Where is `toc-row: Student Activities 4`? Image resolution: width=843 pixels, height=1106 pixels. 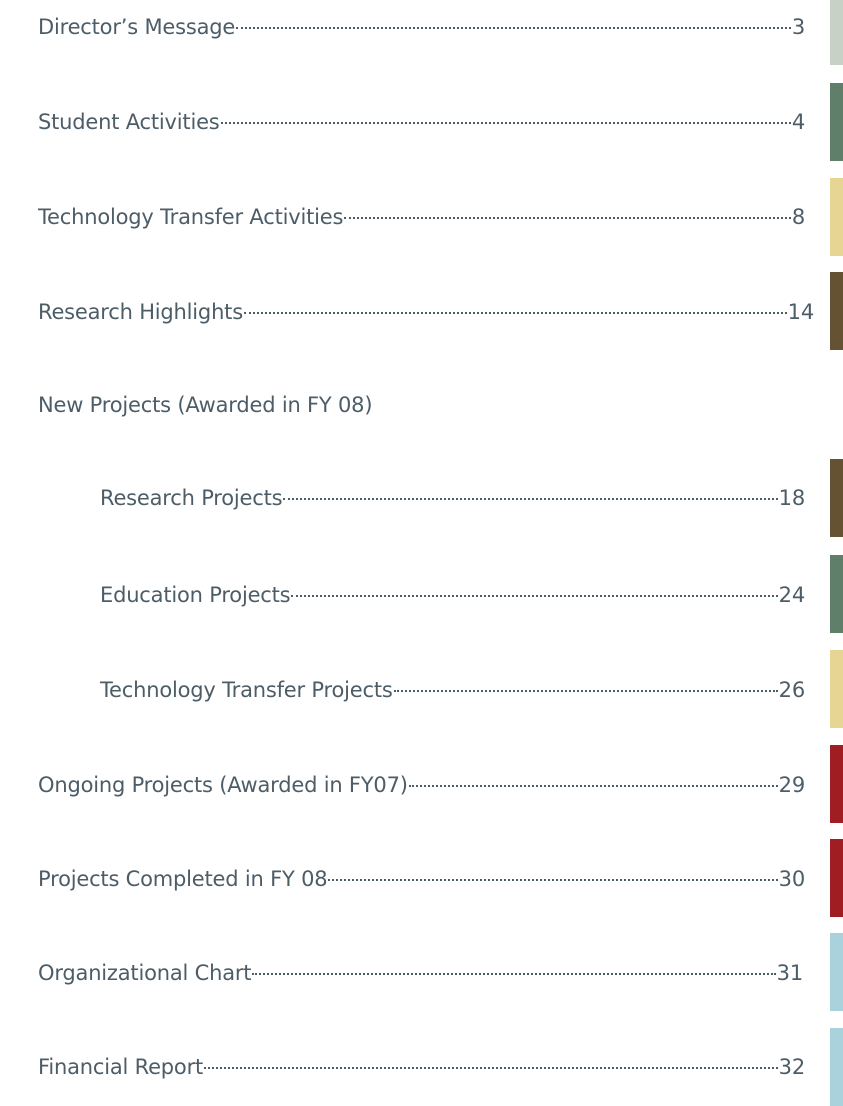
toc-row: Student Activities 4 is located at coordinates (421, 122).